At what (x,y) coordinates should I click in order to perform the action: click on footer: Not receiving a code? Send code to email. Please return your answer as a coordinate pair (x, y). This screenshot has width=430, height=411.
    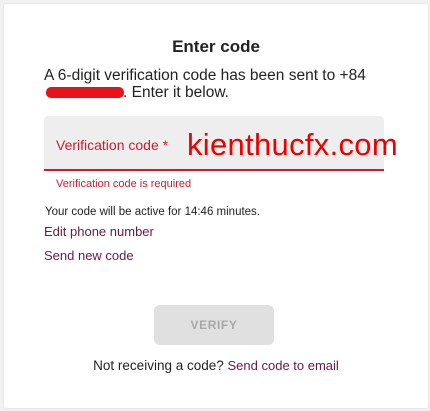
    Looking at the image, I should click on (216, 365).